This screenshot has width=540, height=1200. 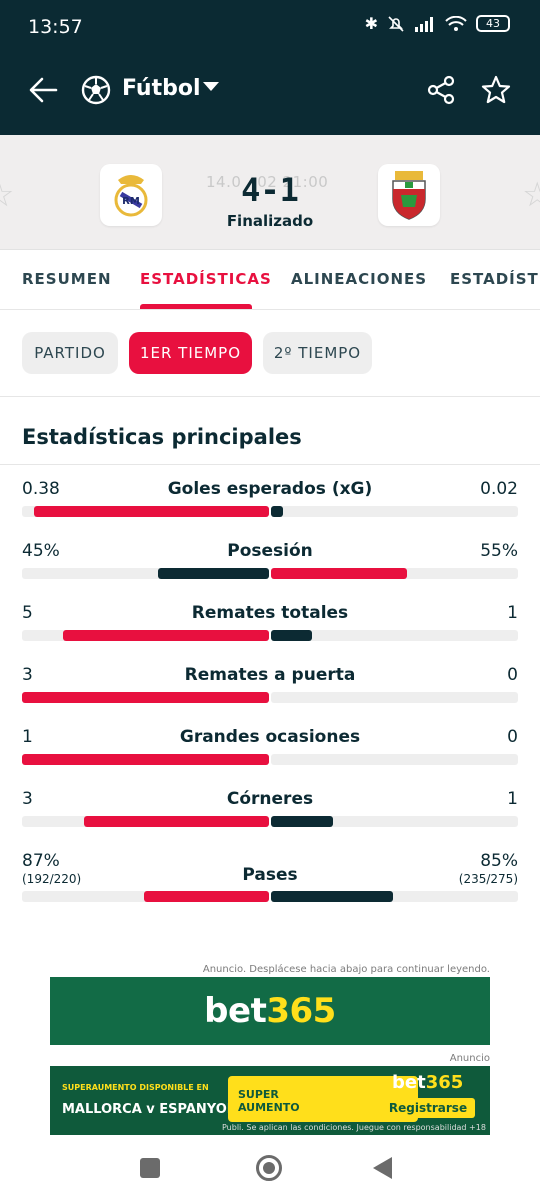 What do you see at coordinates (495, 279) in the screenshot?
I see `tab-estadisticas-jugadores: ESTADÍSTIC` at bounding box center [495, 279].